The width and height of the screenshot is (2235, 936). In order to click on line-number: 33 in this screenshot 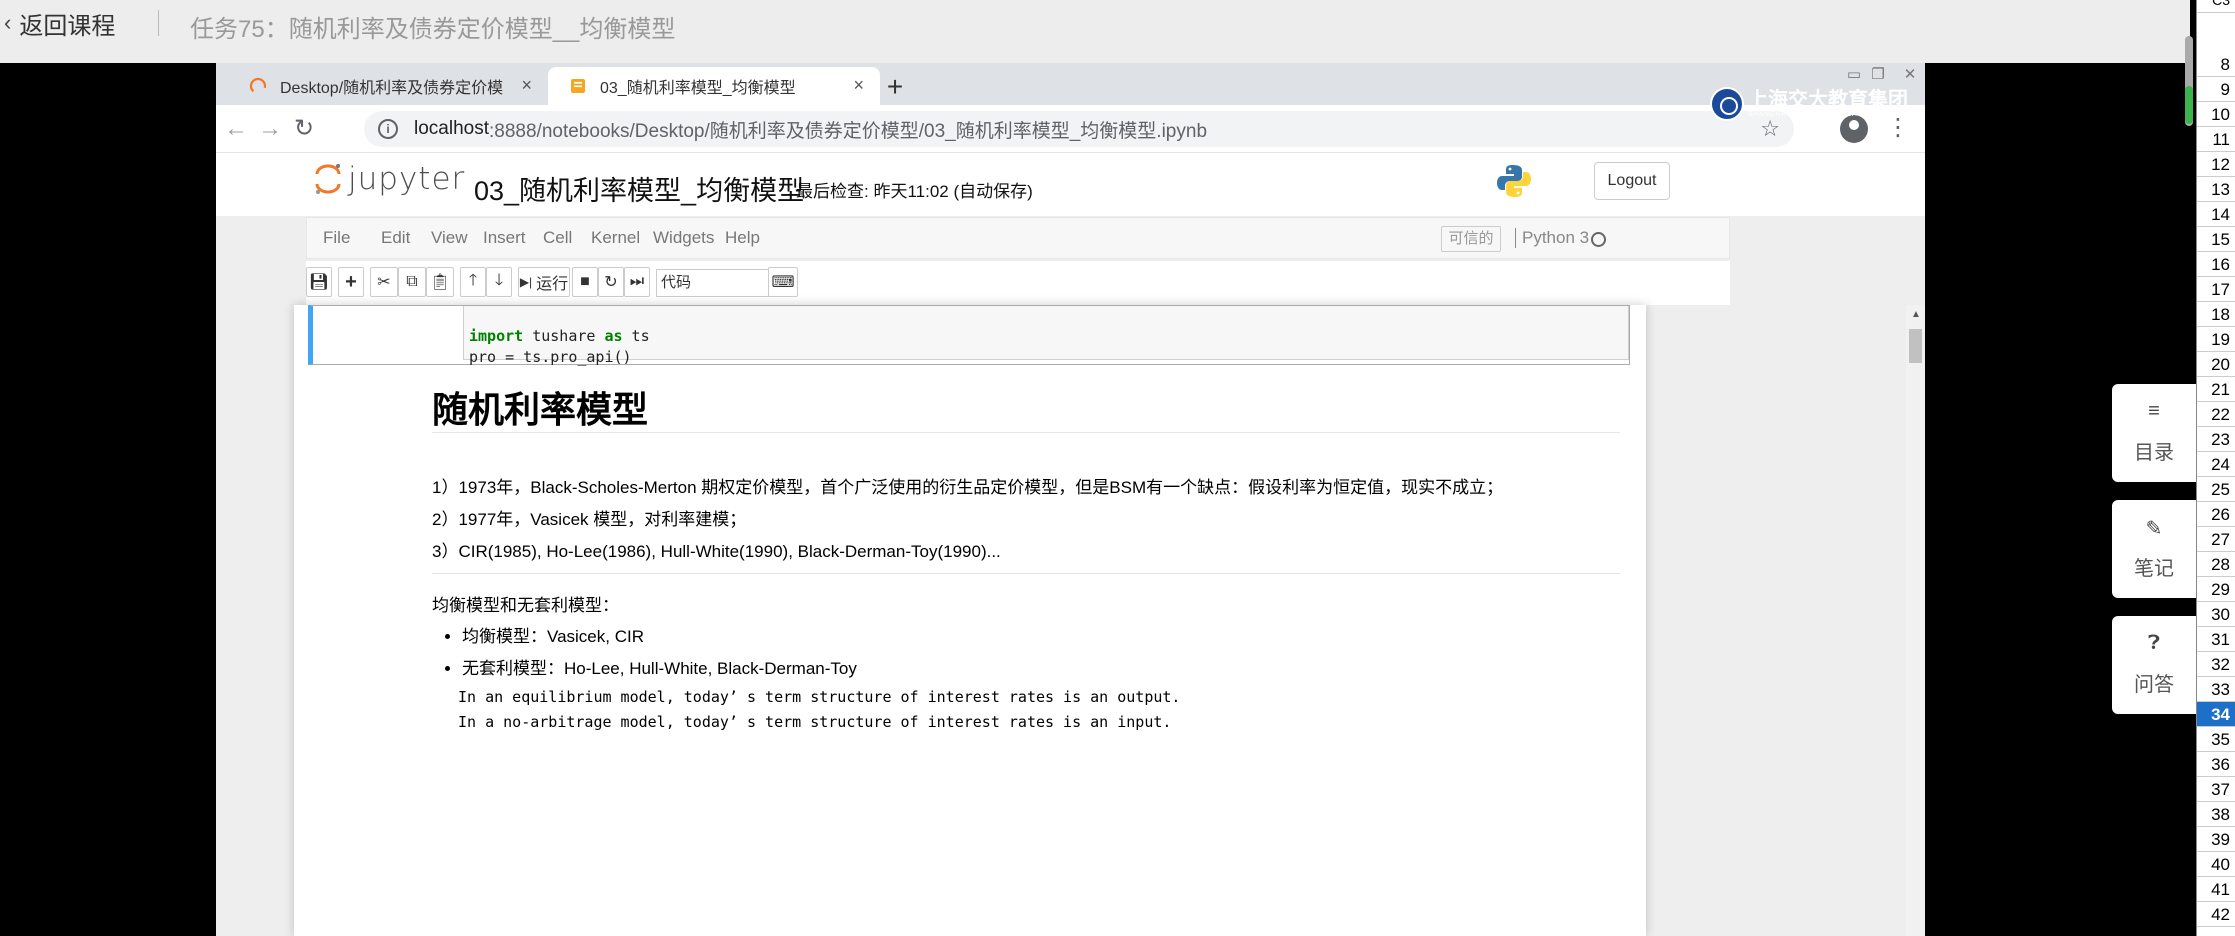, I will do `click(2216, 689)`.